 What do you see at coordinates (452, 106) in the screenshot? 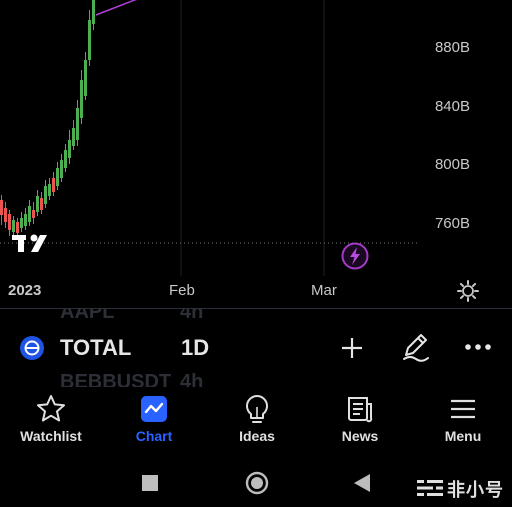
I see `price-axis-label: 840B` at bounding box center [452, 106].